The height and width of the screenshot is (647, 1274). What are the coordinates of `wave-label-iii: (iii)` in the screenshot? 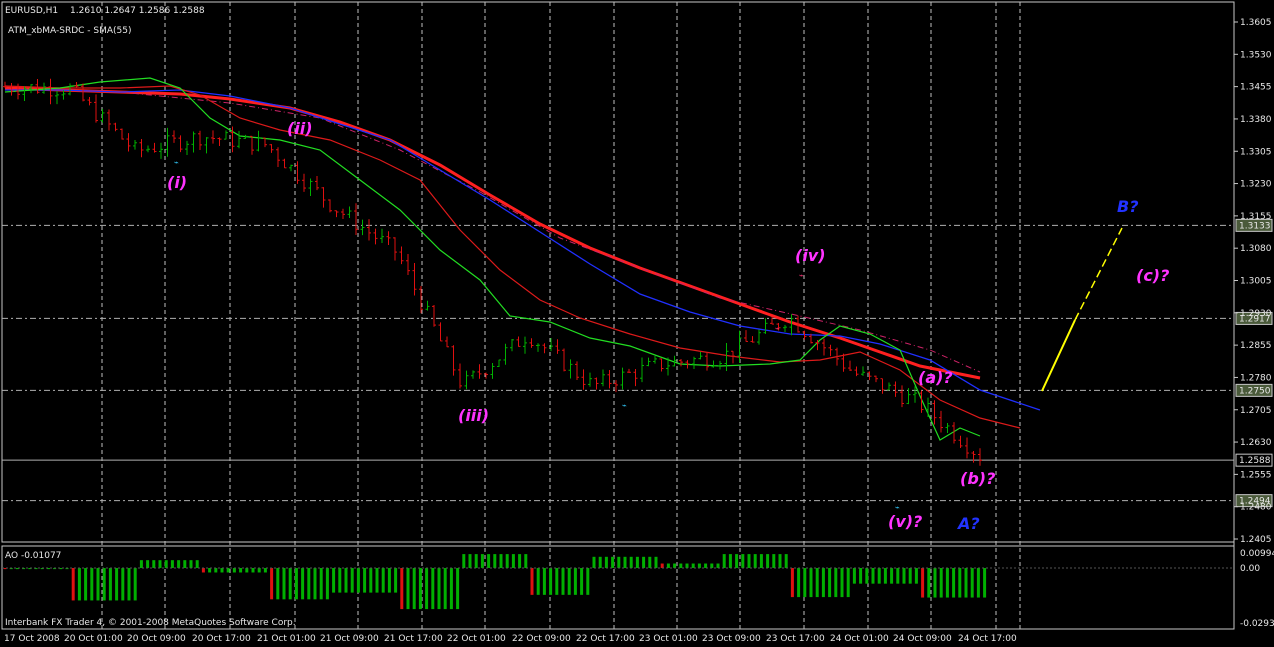 It's located at (473, 415).